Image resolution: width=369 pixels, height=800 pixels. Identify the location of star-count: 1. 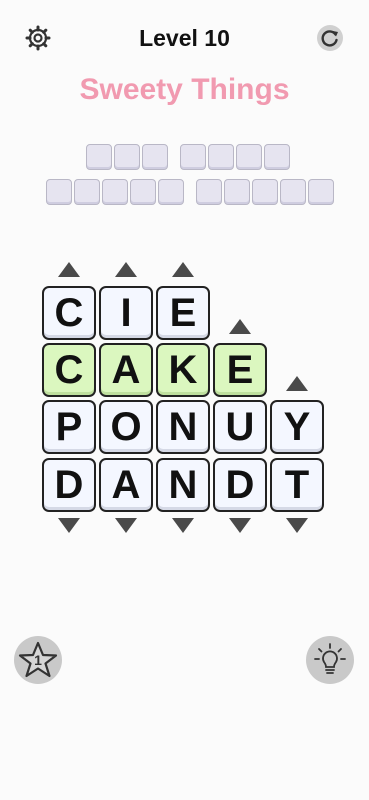
(38, 660).